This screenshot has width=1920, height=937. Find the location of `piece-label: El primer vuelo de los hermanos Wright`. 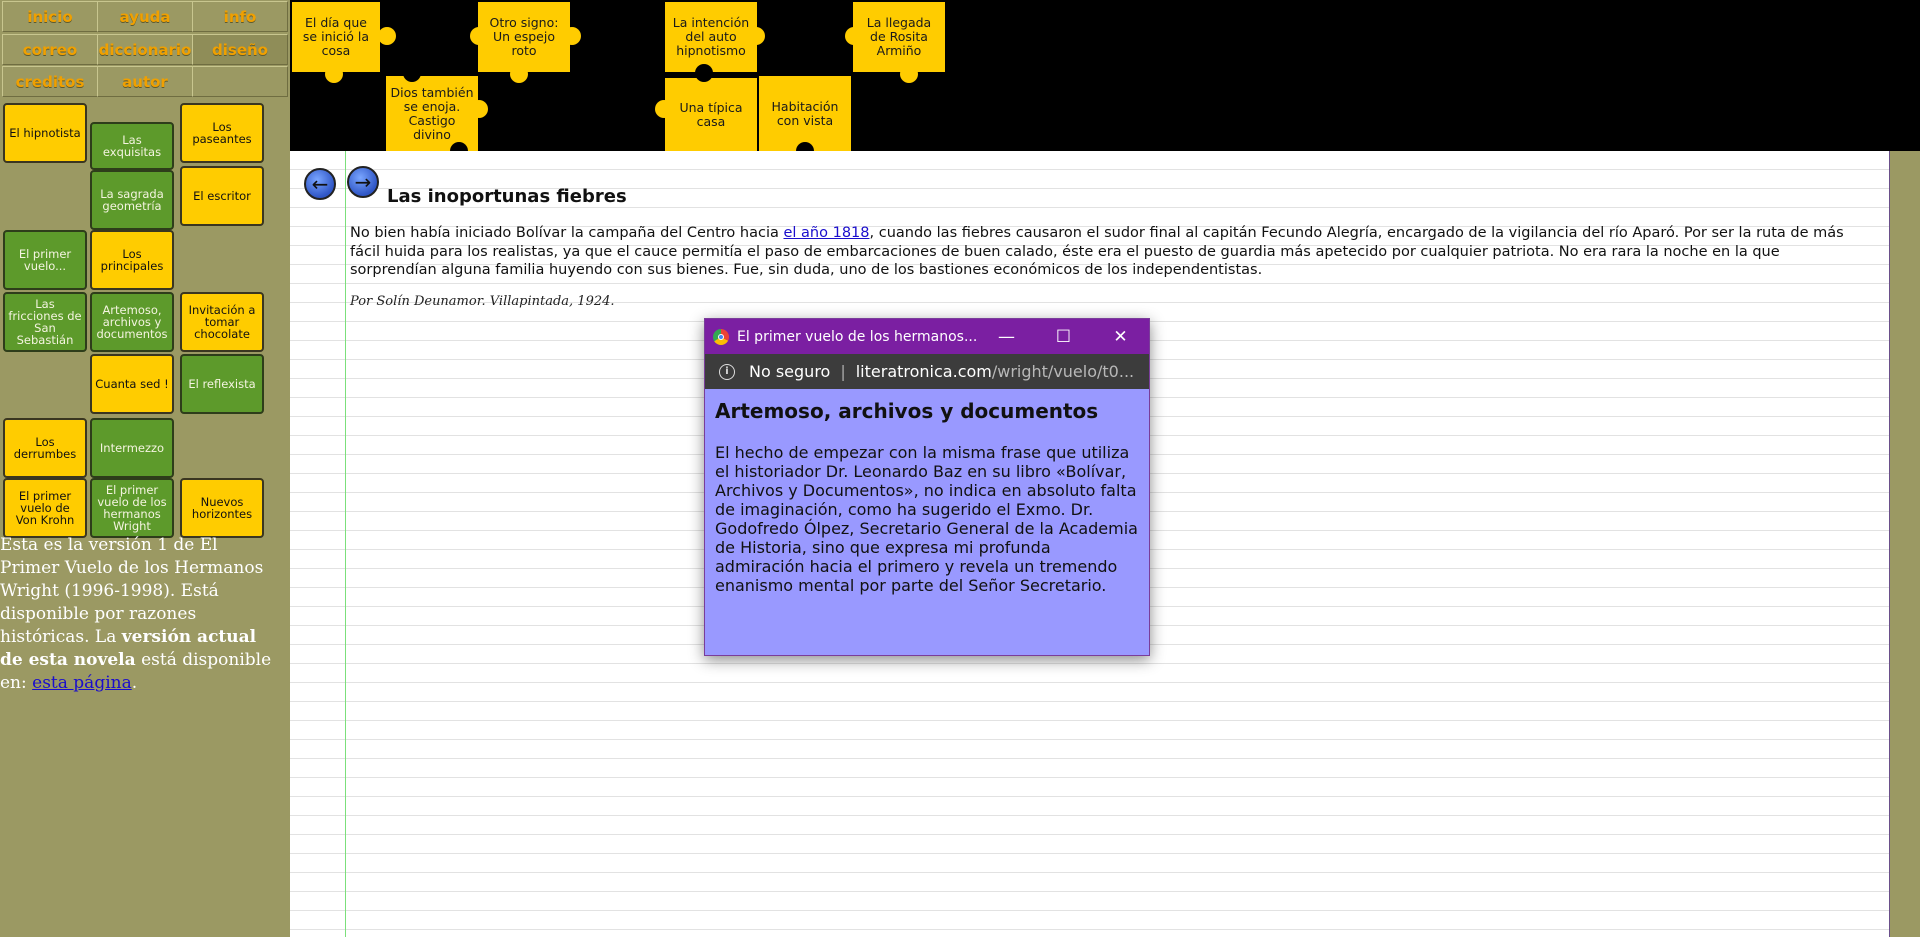

piece-label: El primer vuelo de los hermanos Wright is located at coordinates (132, 508).